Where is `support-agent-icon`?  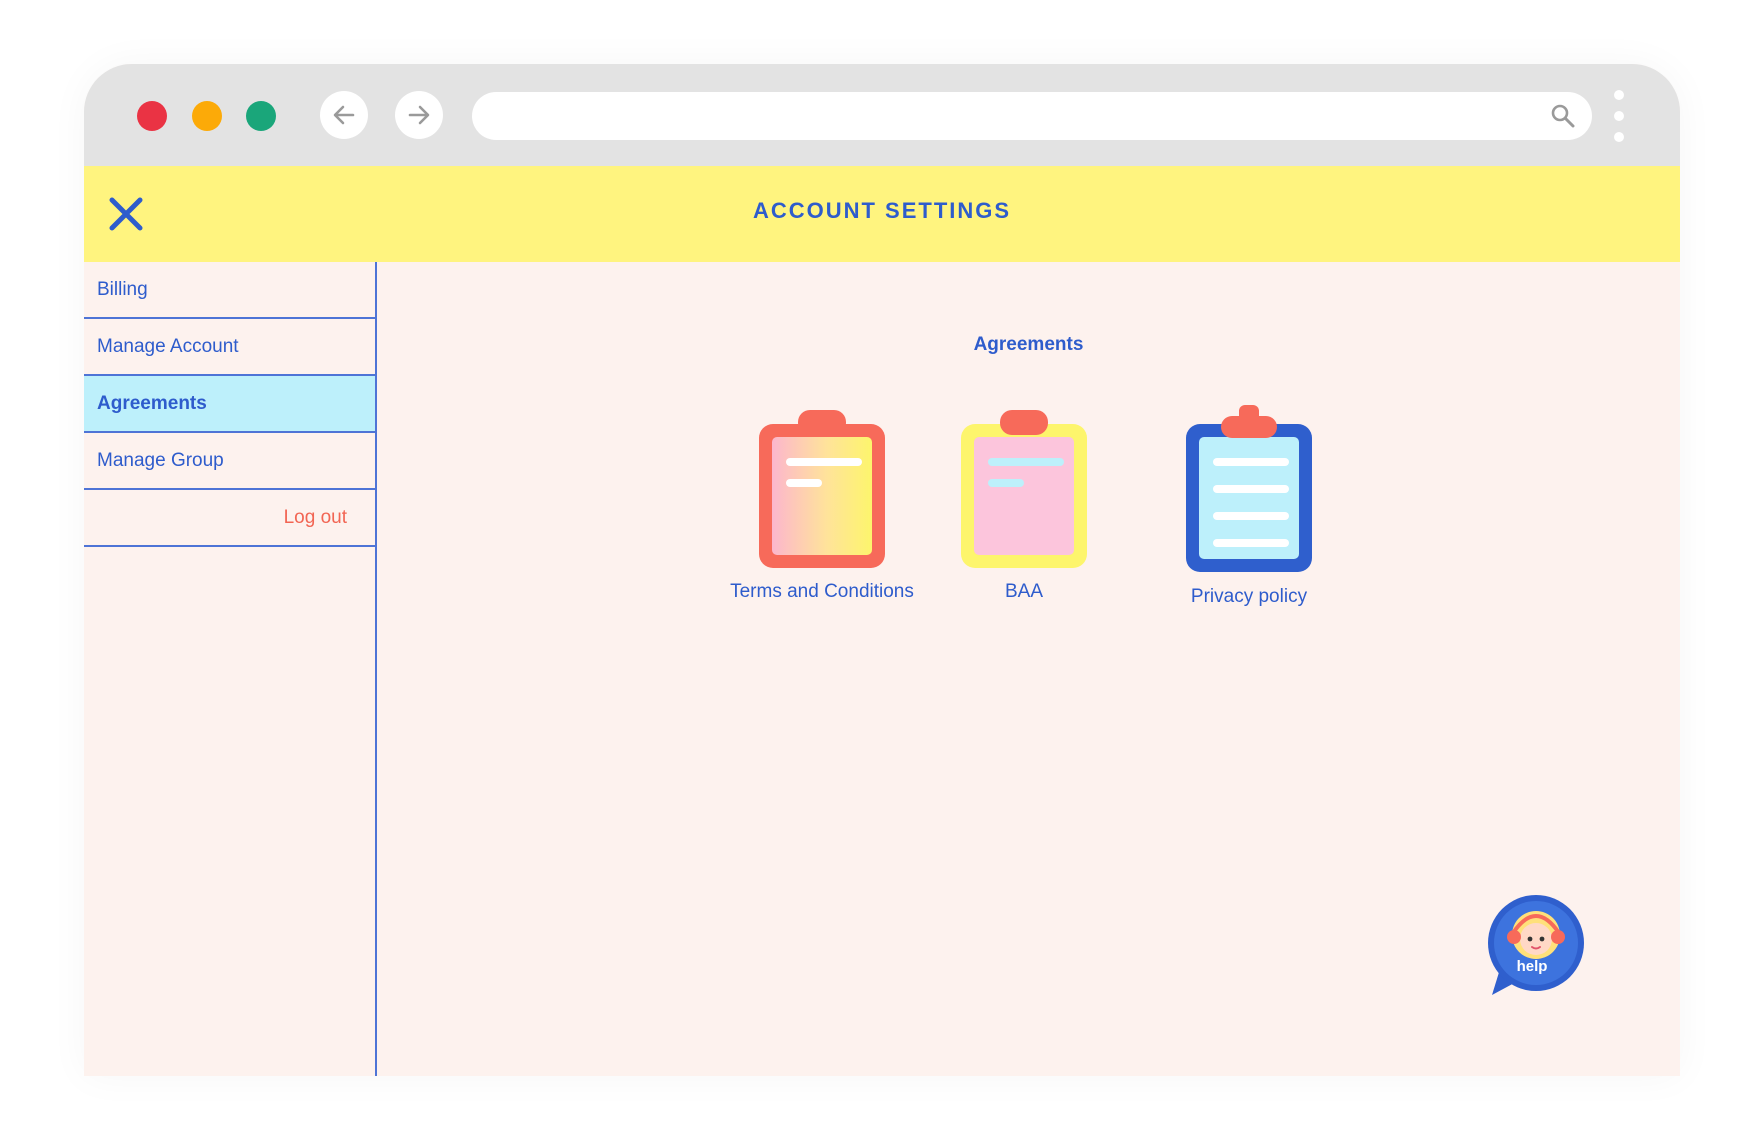 support-agent-icon is located at coordinates (1536, 945).